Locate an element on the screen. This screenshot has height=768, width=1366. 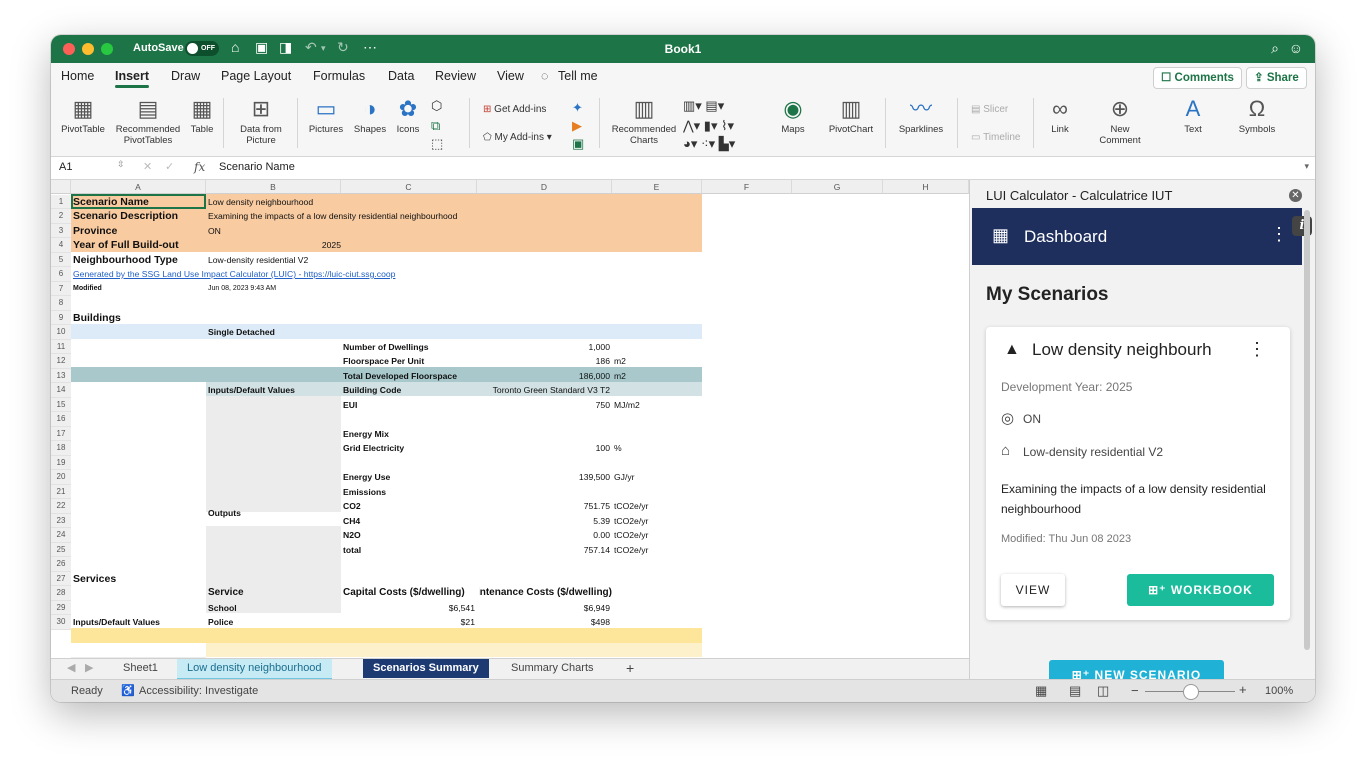
row-header-24: 24 is located at coordinates (61, 535).